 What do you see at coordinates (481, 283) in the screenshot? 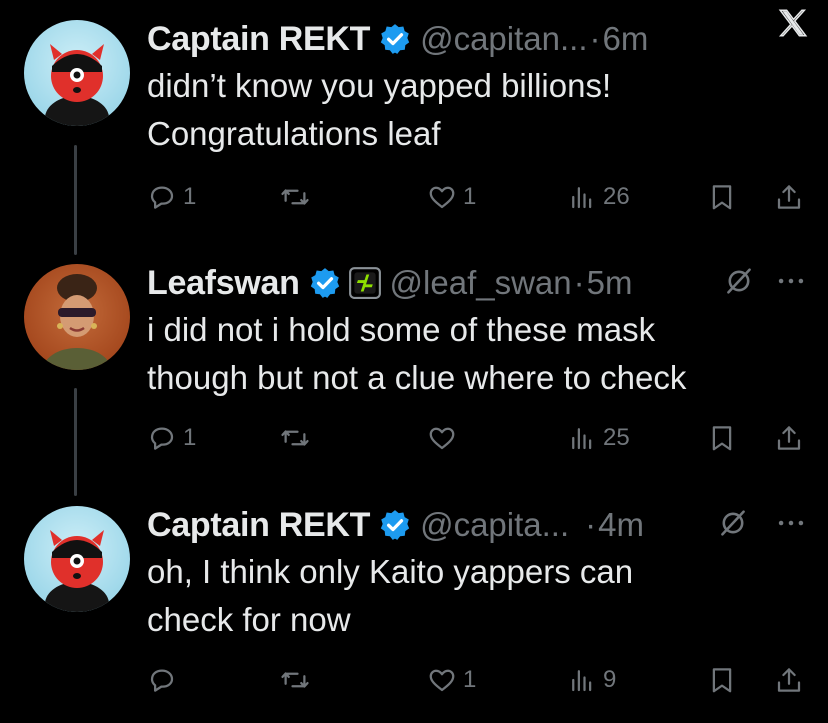
I see `author-handle: @leaf_swan` at bounding box center [481, 283].